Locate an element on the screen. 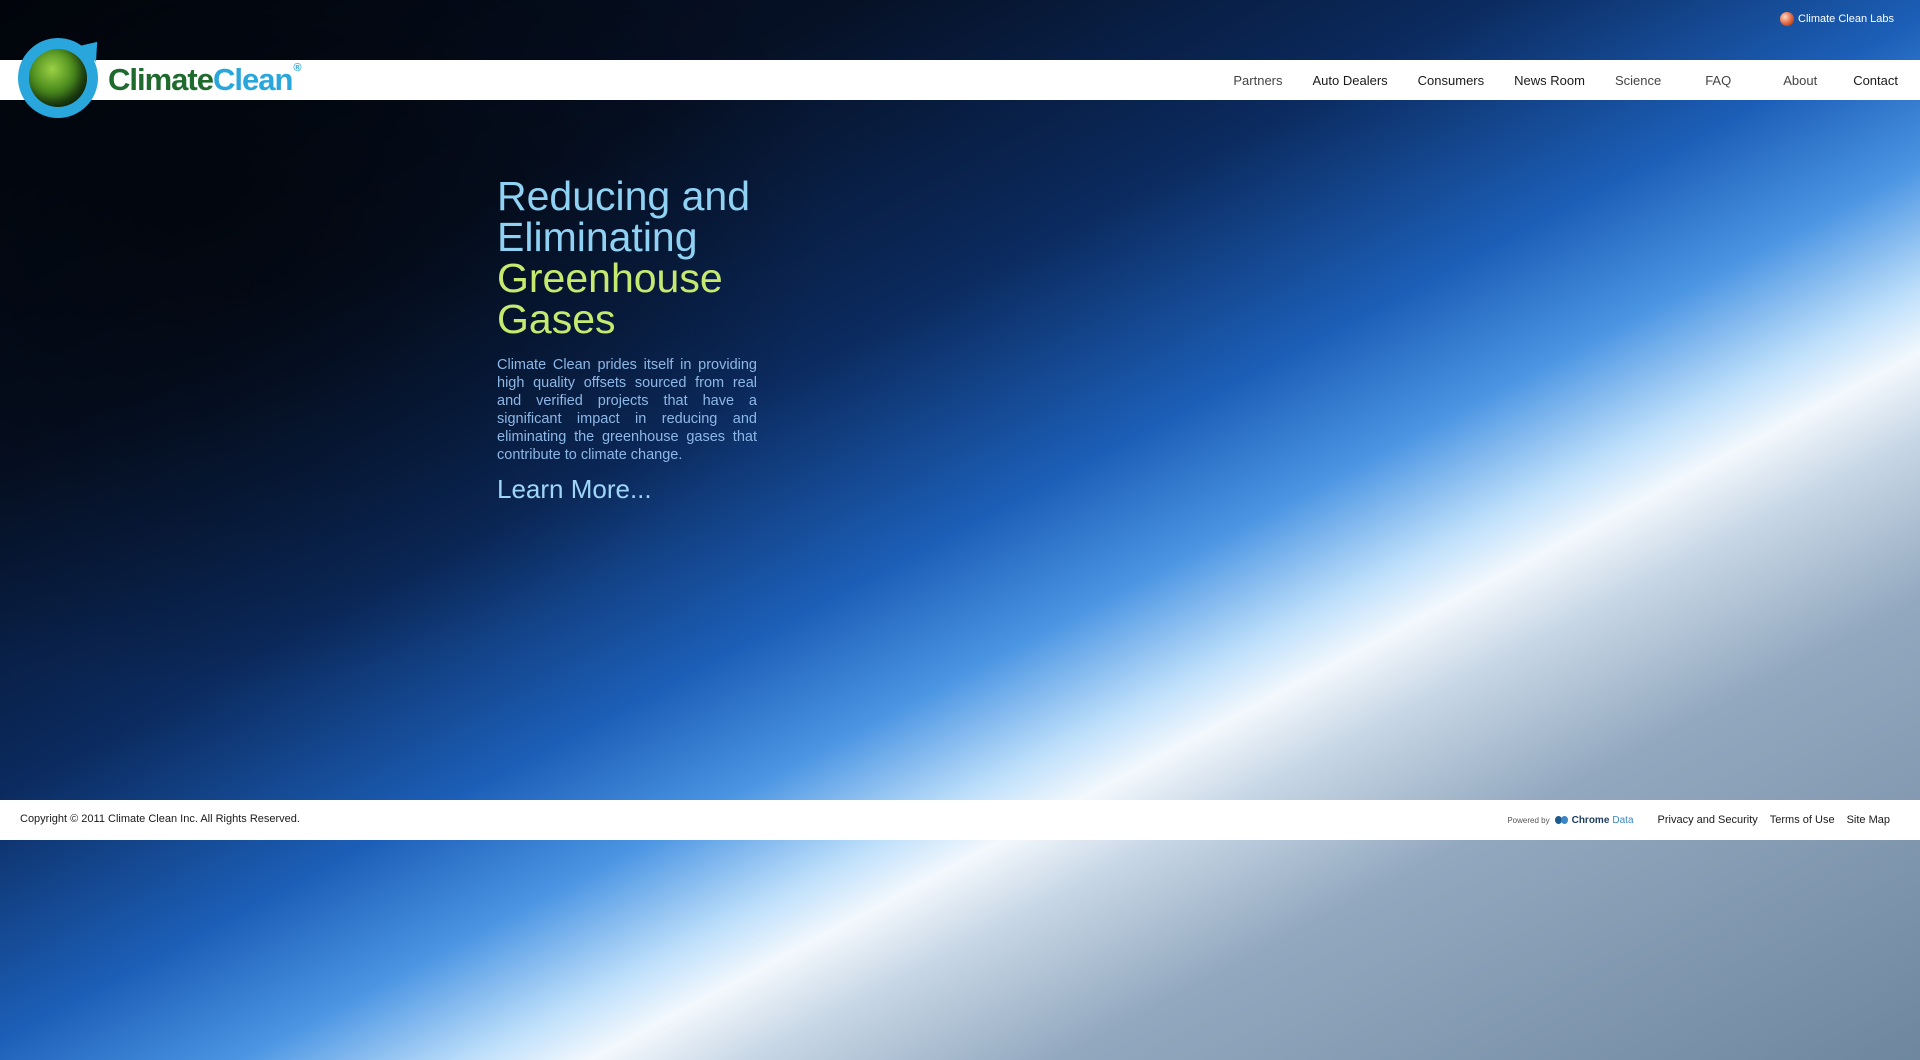  hero-title-line2: Eliminating is located at coordinates (597, 237).